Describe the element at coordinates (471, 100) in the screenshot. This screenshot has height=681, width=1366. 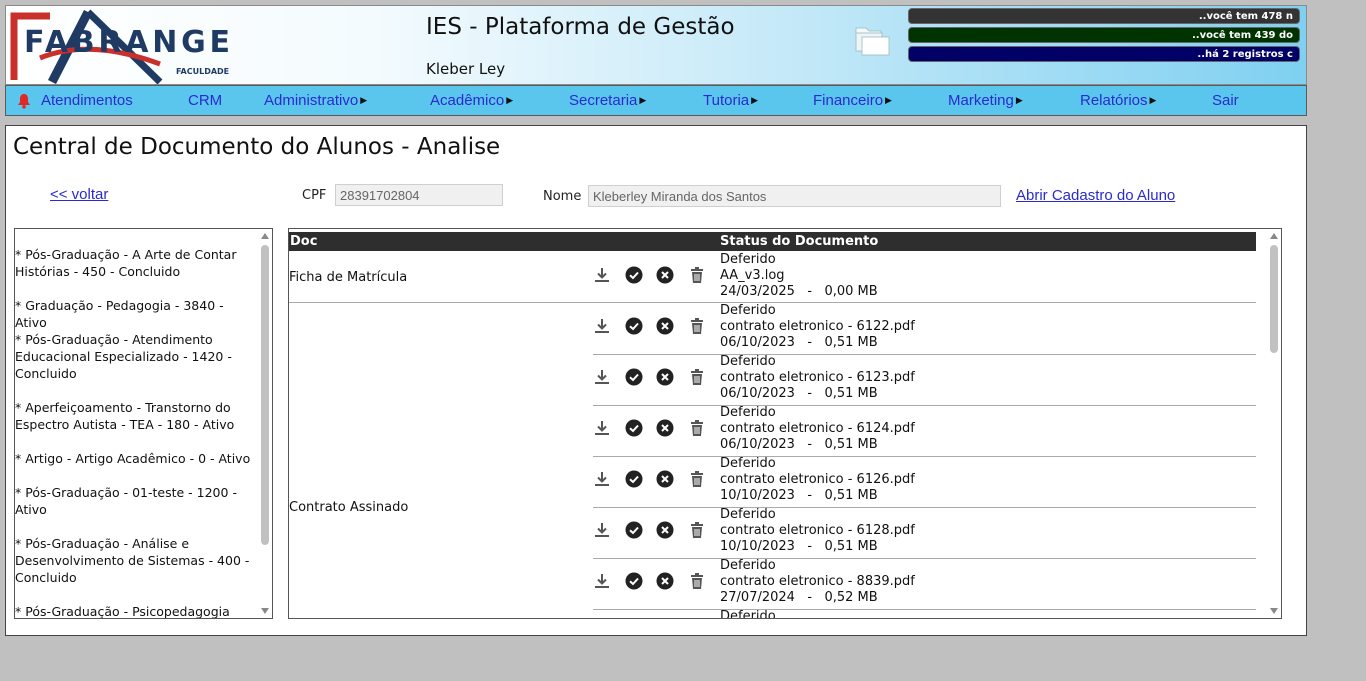
I see `menu-academico: Acadêmico ▶` at that location.